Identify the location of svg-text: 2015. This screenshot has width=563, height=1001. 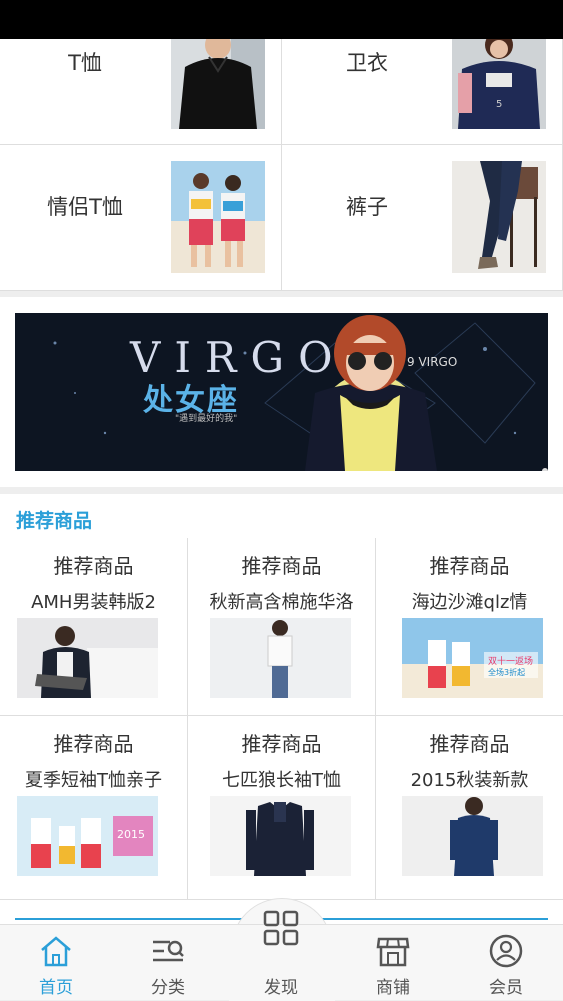
(131, 834).